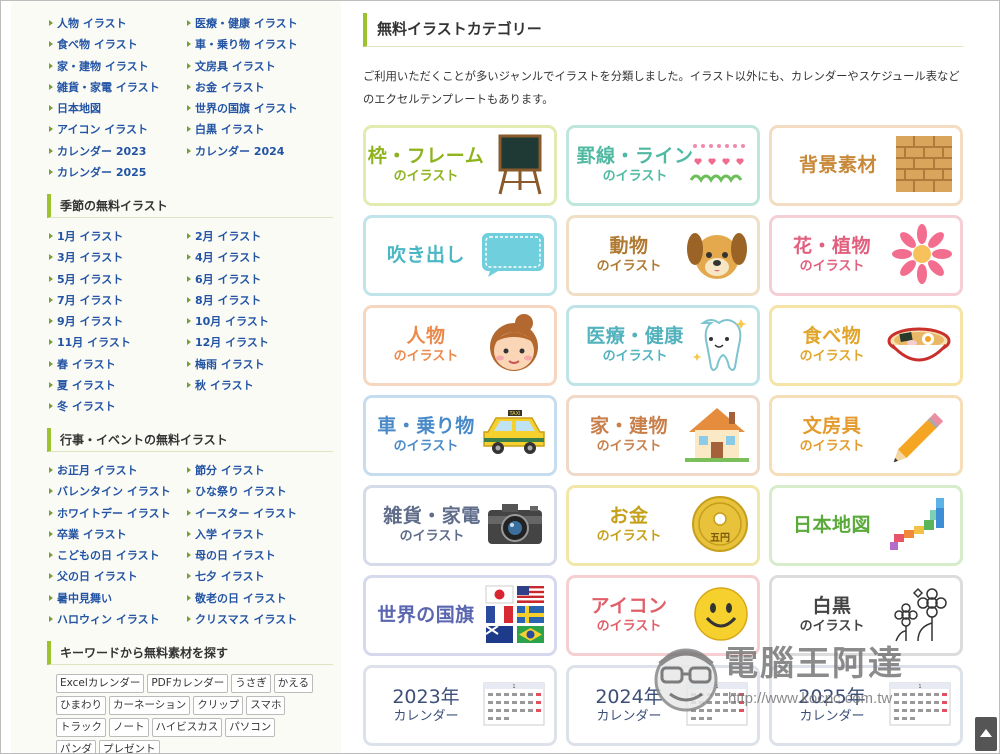 The width and height of the screenshot is (1000, 754). I want to click on event-link: ホワイトデー イラスト, so click(118, 513).